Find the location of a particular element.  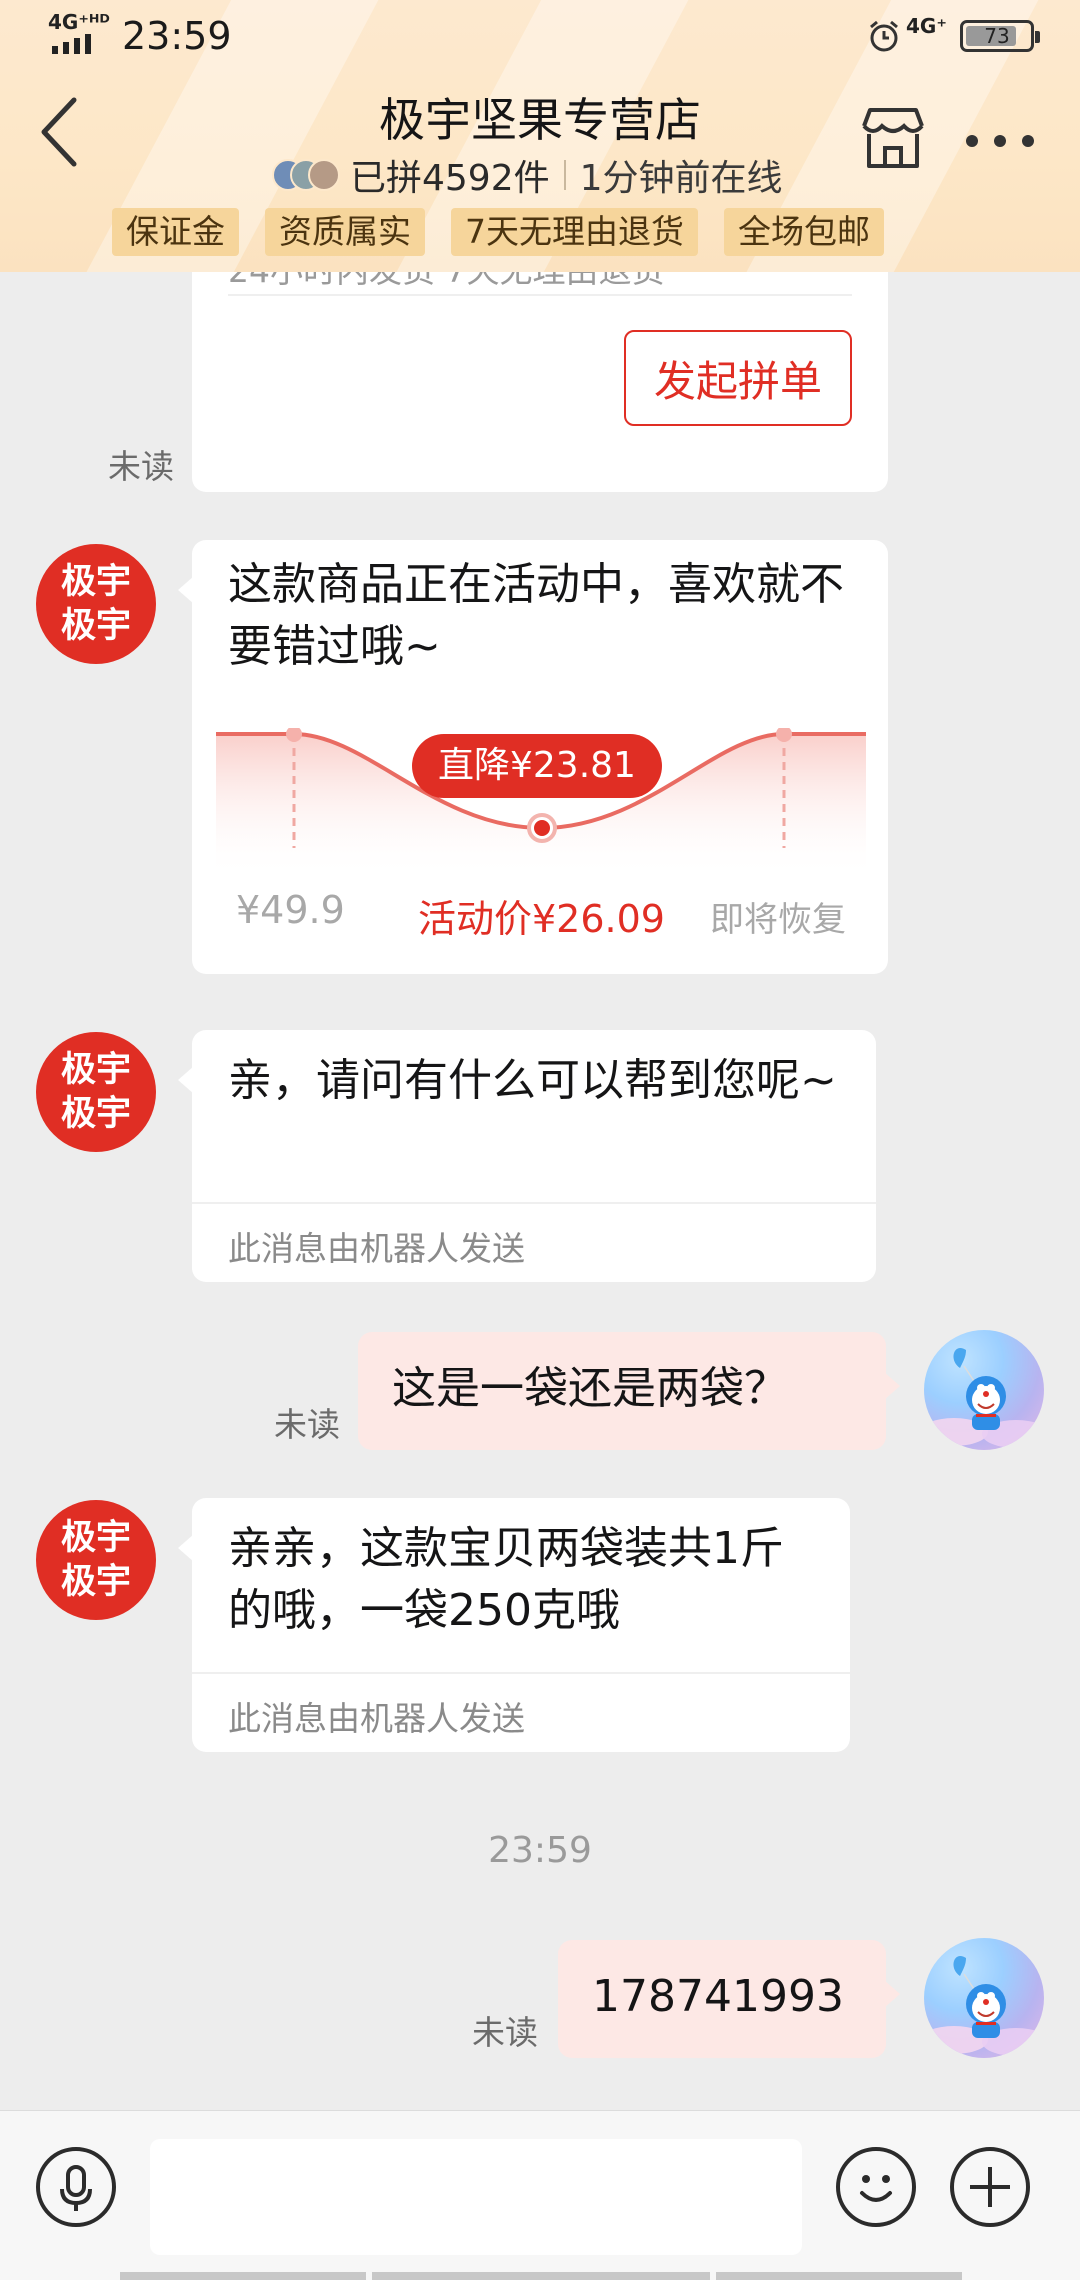

network-indicator-right: 4G⁺ is located at coordinates (926, 26).